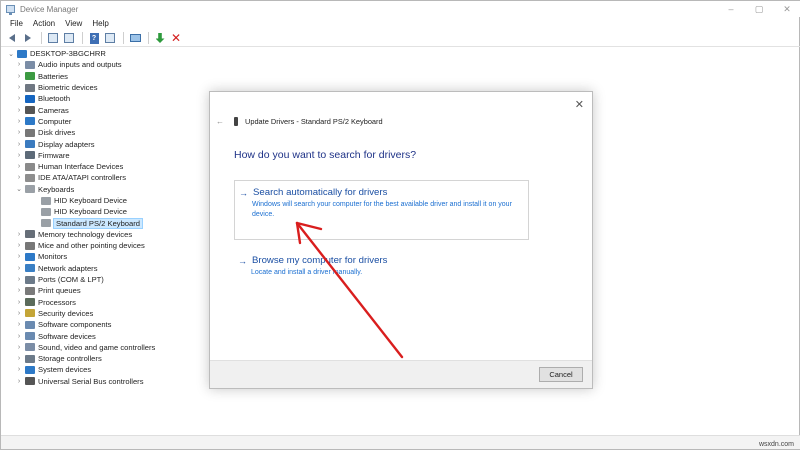  What do you see at coordinates (53, 76) in the screenshot?
I see `tree-item-label: Batteries` at bounding box center [53, 76].